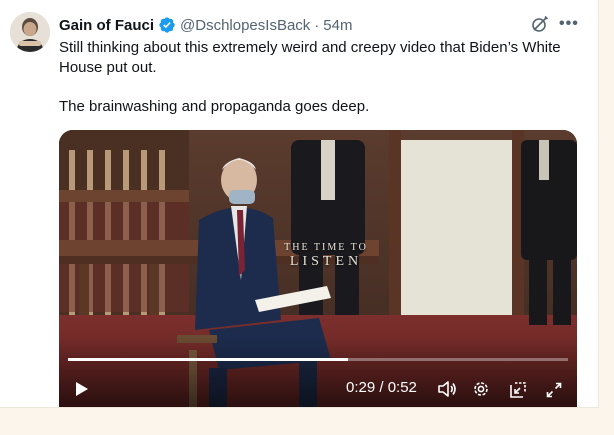 This screenshot has width=614, height=435. Describe the element at coordinates (245, 25) in the screenshot. I see `user-handle: @DschlopesIsBack` at that location.